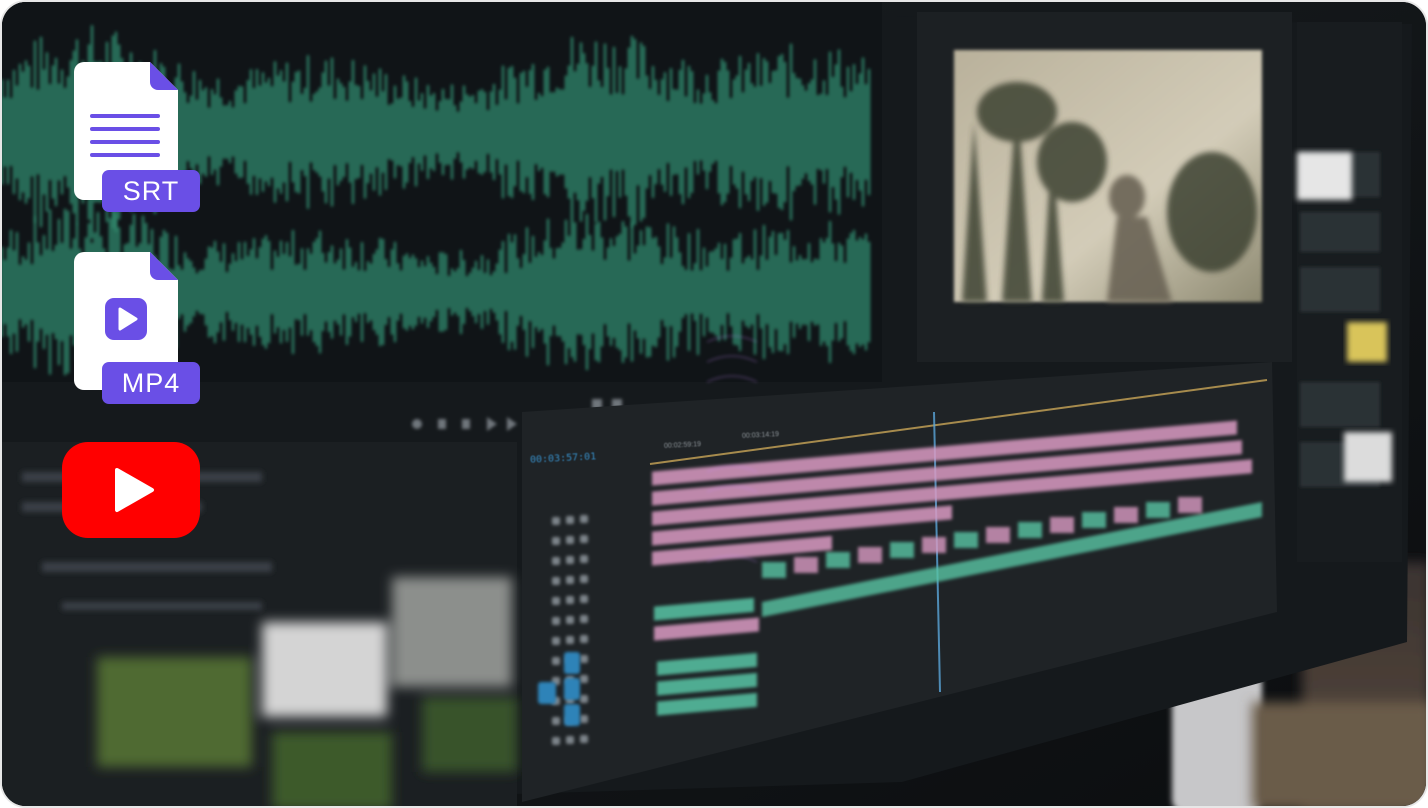  I want to click on youtube-logo-icon, so click(131, 490).